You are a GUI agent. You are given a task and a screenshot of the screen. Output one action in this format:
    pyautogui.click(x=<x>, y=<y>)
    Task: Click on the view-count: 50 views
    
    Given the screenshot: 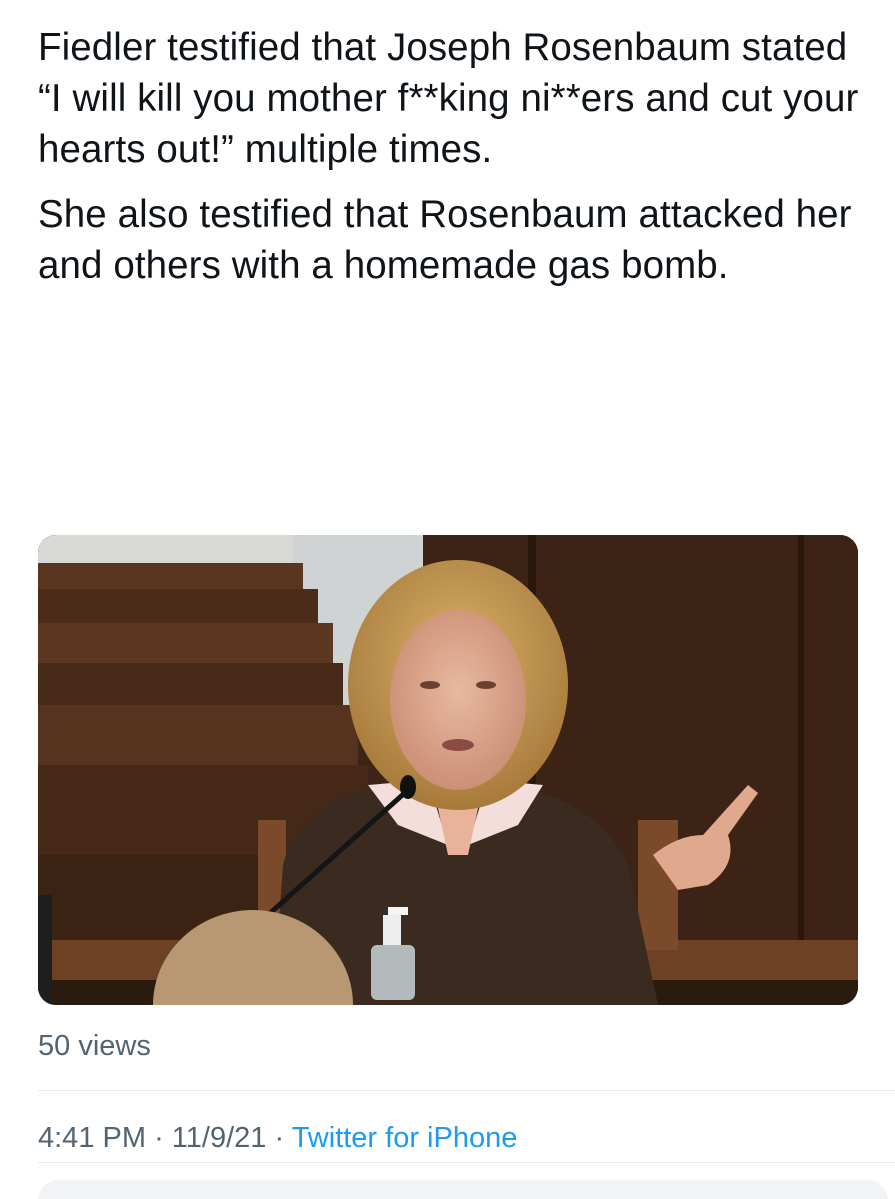 What is the action you would take?
    pyautogui.click(x=94, y=1046)
    